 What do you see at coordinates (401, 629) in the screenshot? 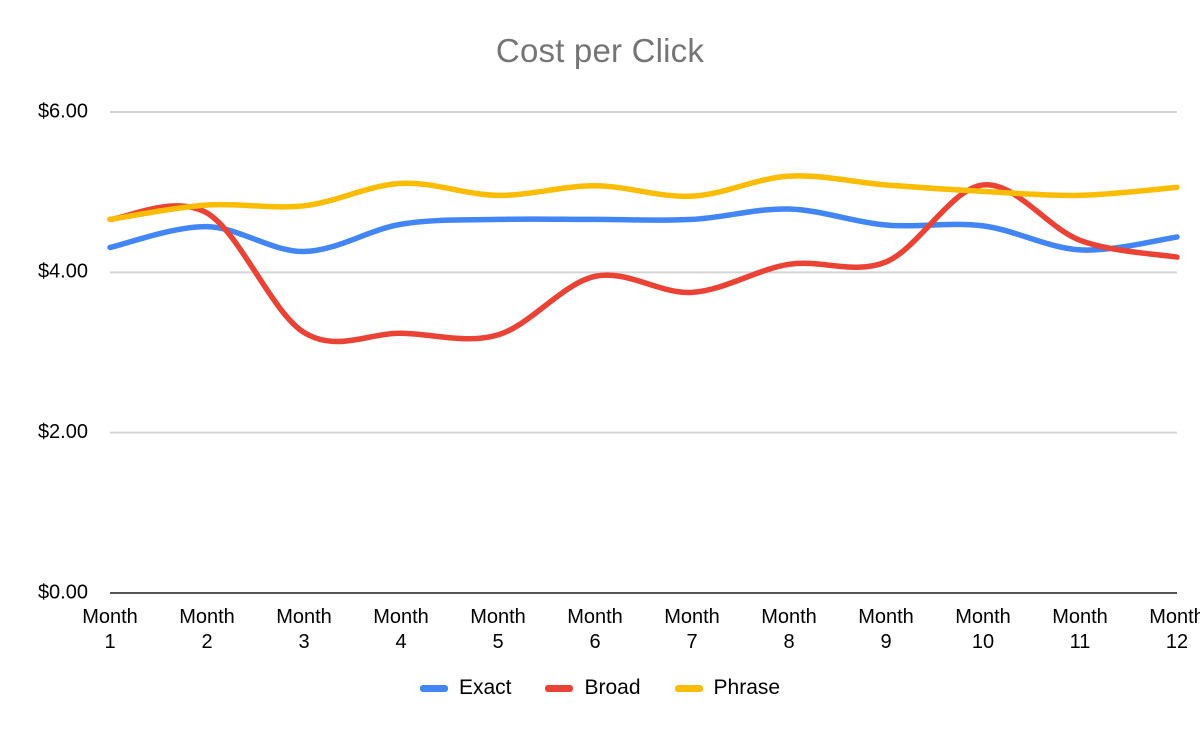
I see `x-axis-tick-label: Month 4` at bounding box center [401, 629].